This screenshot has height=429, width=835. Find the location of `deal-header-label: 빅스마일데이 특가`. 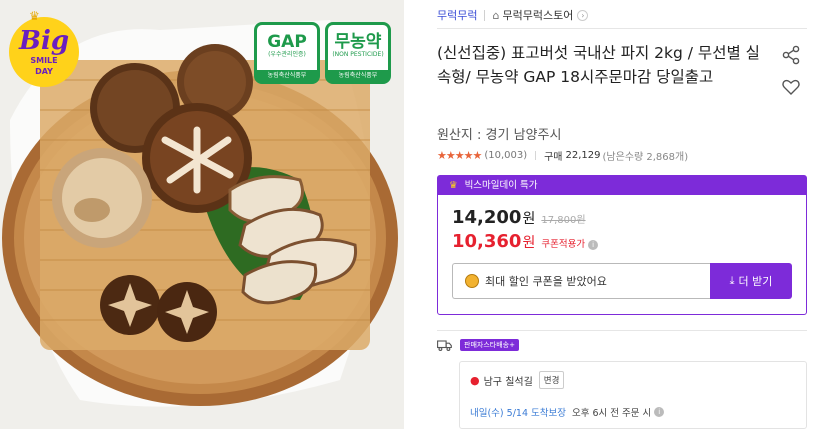

deal-header-label: 빅스마일데이 특가 is located at coordinates (501, 185).